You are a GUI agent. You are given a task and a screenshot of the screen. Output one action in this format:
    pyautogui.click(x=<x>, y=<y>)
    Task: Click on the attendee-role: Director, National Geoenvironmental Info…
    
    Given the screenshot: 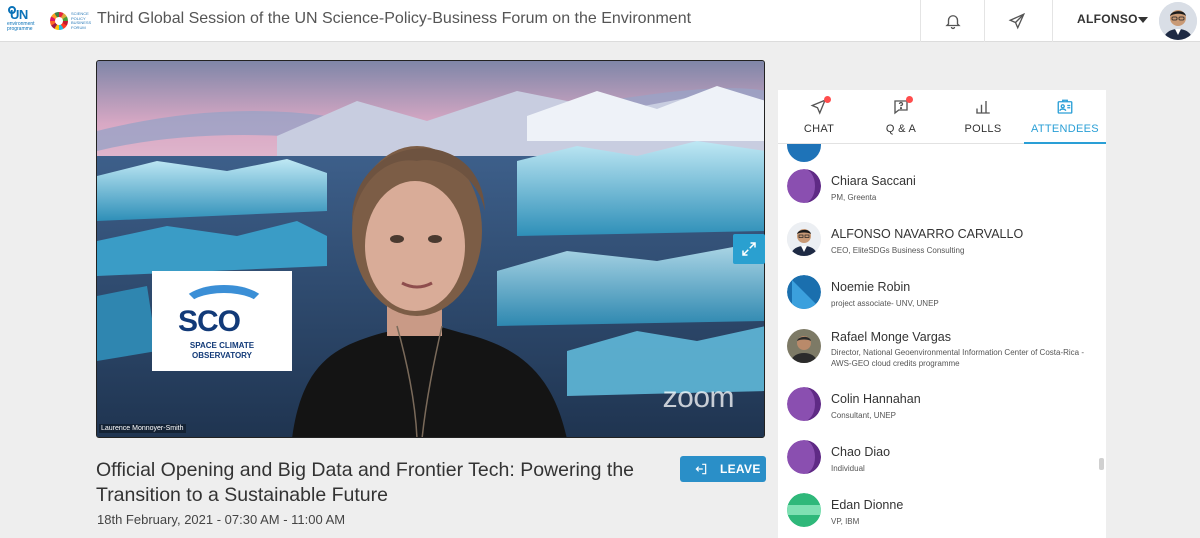 What is the action you would take?
    pyautogui.click(x=957, y=358)
    